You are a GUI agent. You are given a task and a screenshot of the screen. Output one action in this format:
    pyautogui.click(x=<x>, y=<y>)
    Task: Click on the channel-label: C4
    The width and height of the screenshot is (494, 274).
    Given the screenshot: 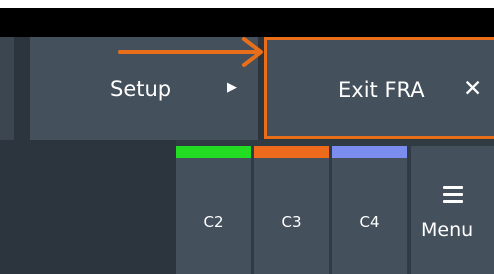 What is the action you would take?
    pyautogui.click(x=369, y=222)
    